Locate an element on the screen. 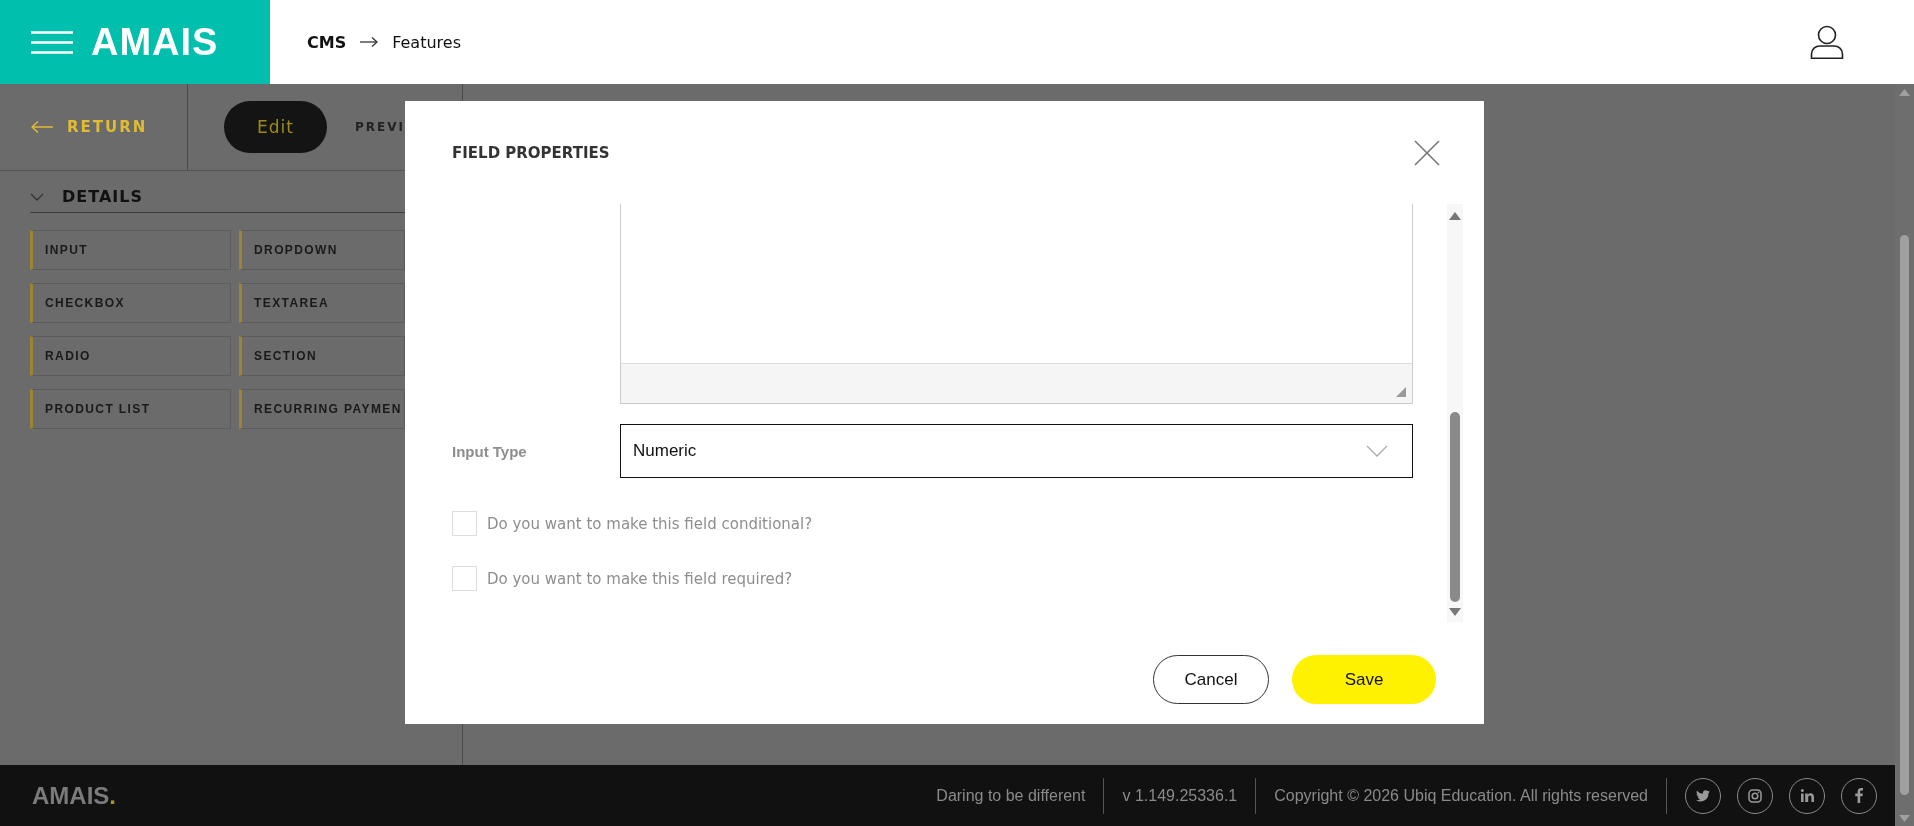  resize-handle-icon is located at coordinates (1401, 392).